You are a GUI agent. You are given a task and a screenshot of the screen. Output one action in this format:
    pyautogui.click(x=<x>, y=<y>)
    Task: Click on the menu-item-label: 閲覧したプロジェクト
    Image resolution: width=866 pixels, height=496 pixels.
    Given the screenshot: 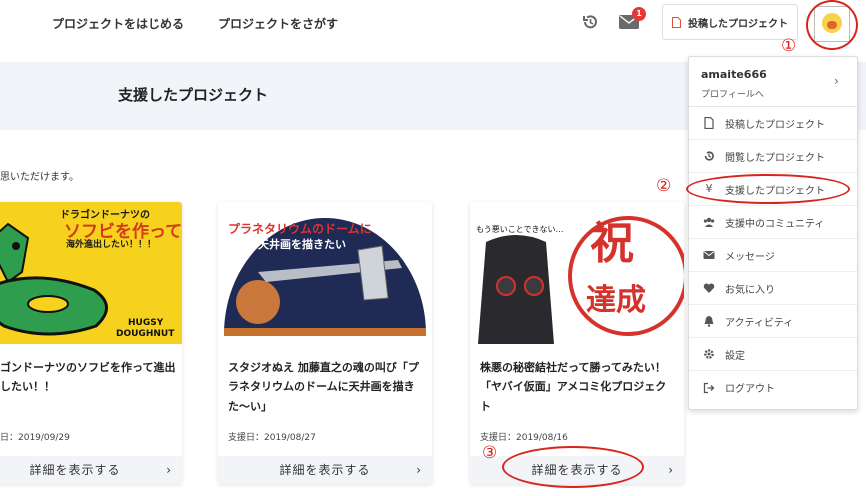 What is the action you would take?
    pyautogui.click(x=775, y=158)
    